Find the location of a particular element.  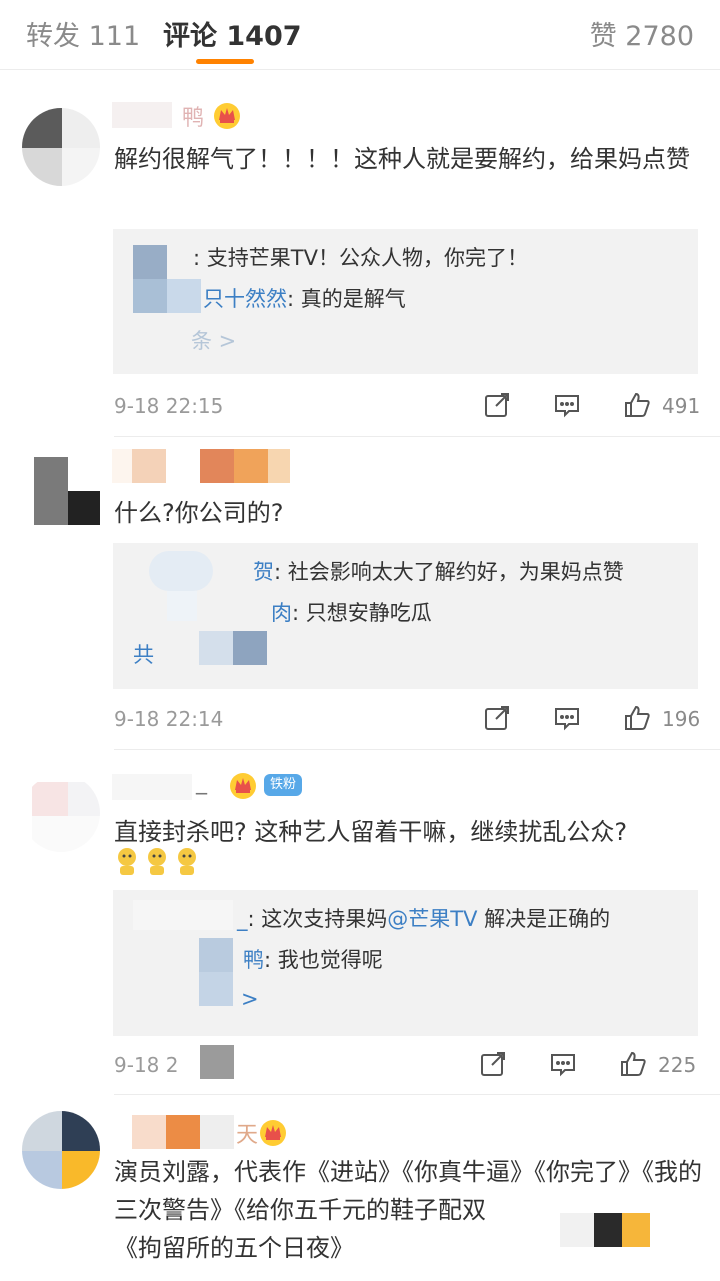

username is located at coordinates (212, 465).